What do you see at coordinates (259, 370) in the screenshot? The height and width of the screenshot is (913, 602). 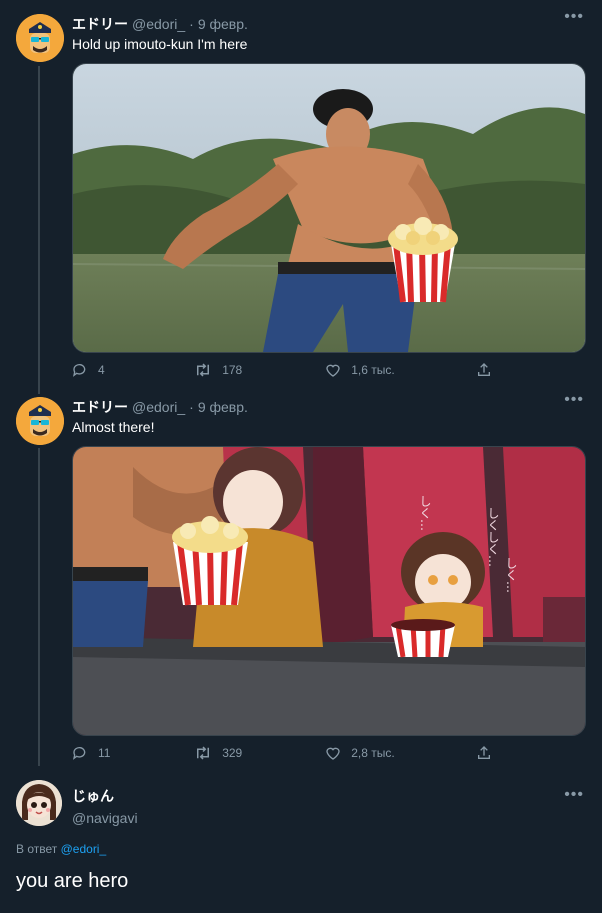 I see `retweet-button: 178` at bounding box center [259, 370].